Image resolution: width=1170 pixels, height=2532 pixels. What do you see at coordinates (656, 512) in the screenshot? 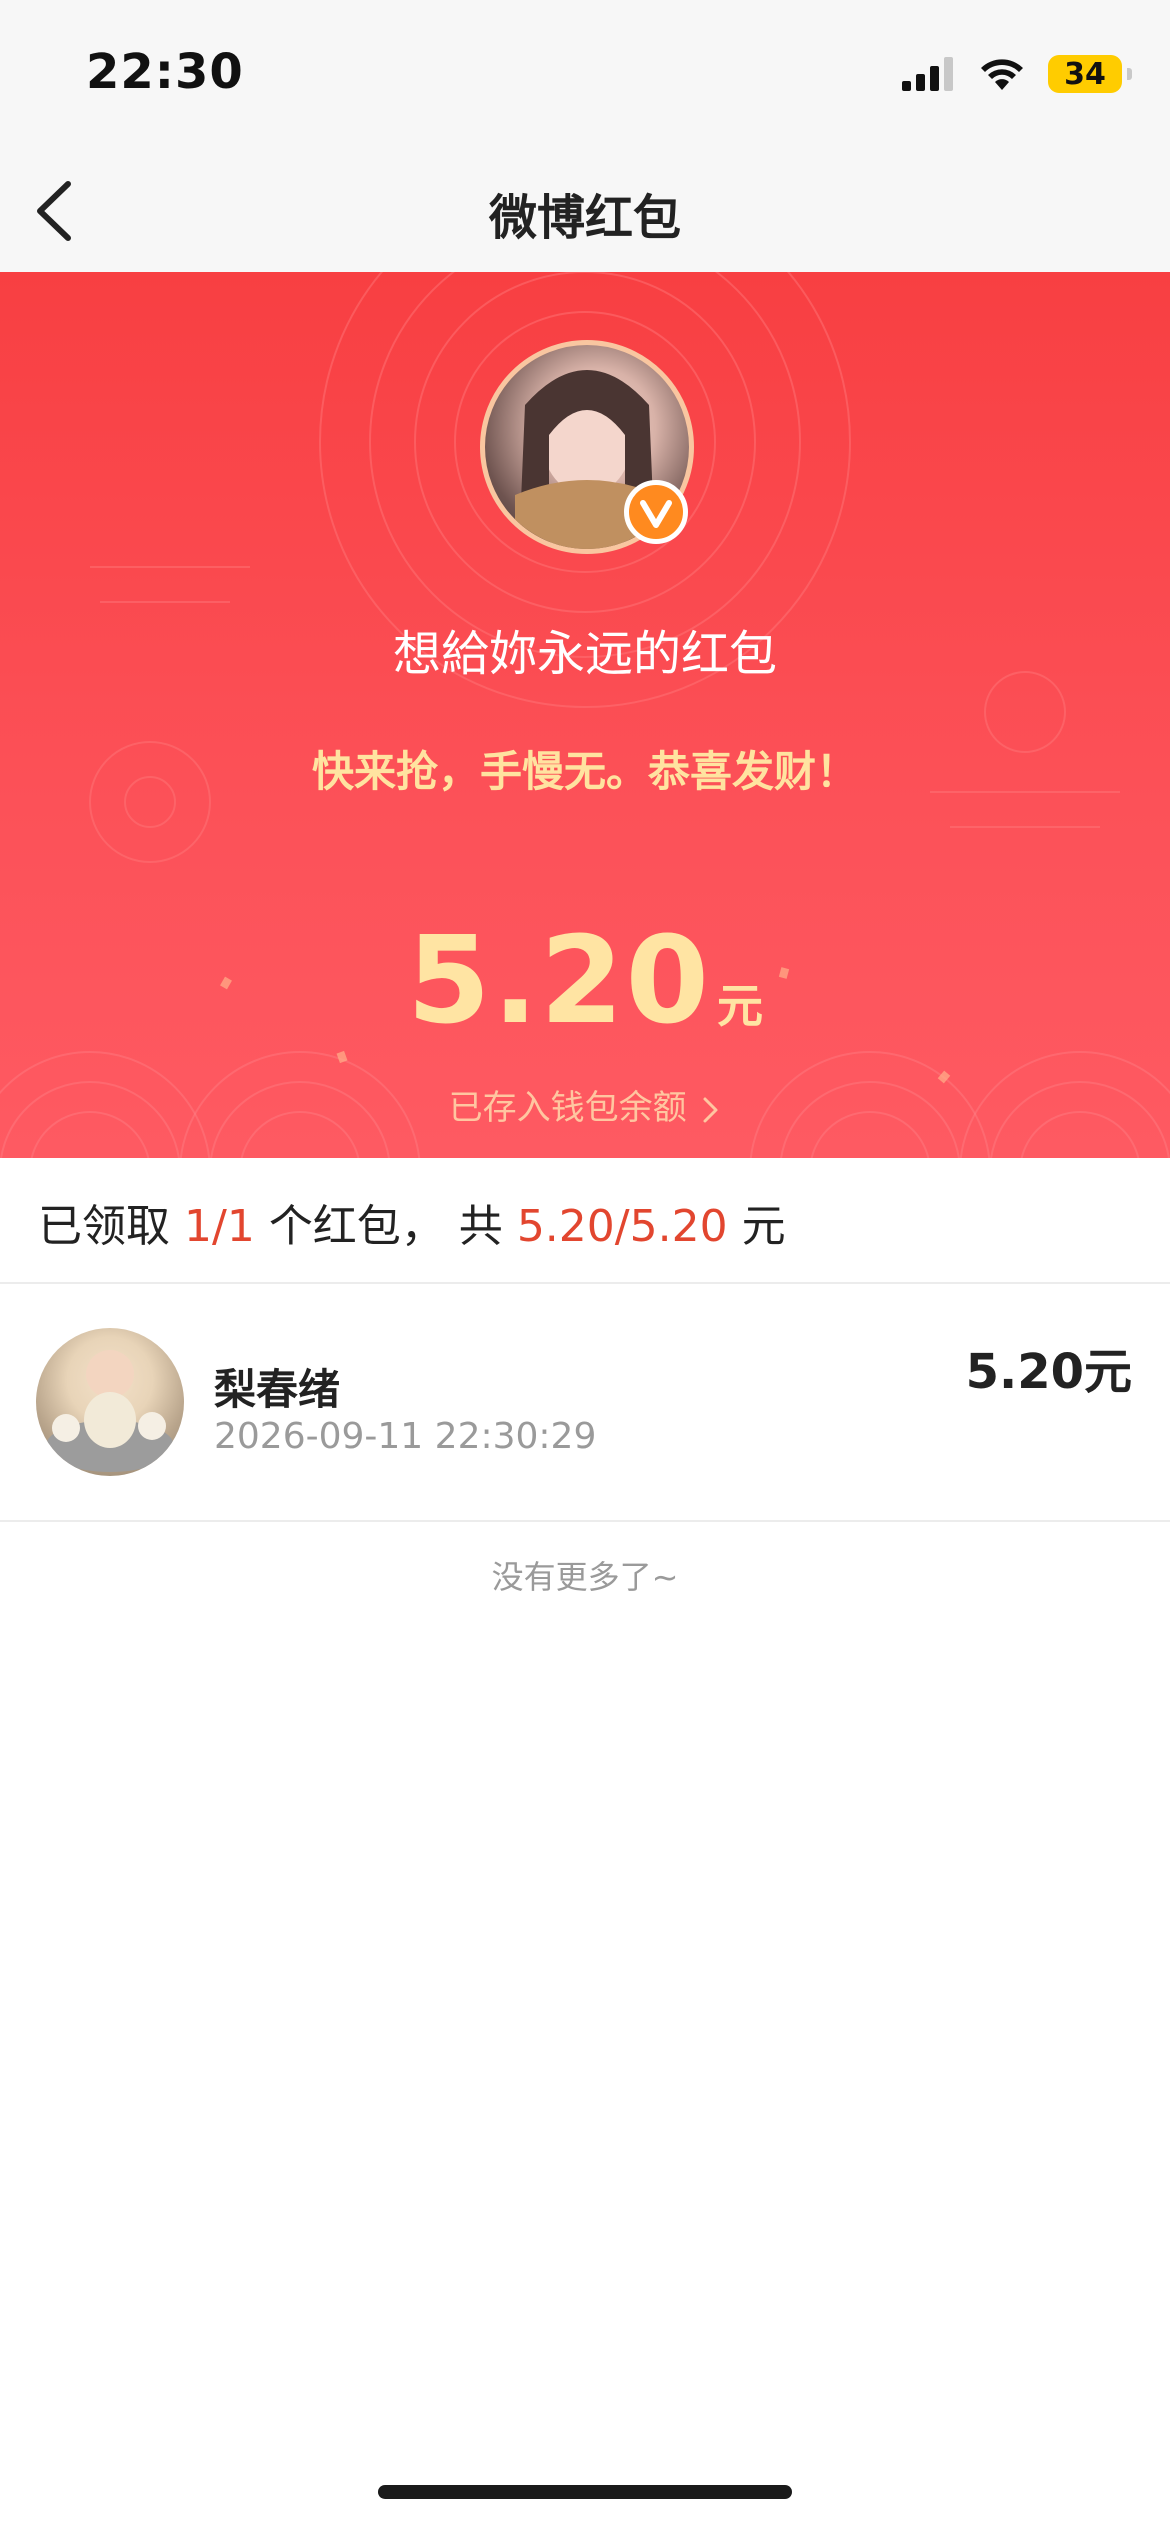
I see `verified-badge-icon` at bounding box center [656, 512].